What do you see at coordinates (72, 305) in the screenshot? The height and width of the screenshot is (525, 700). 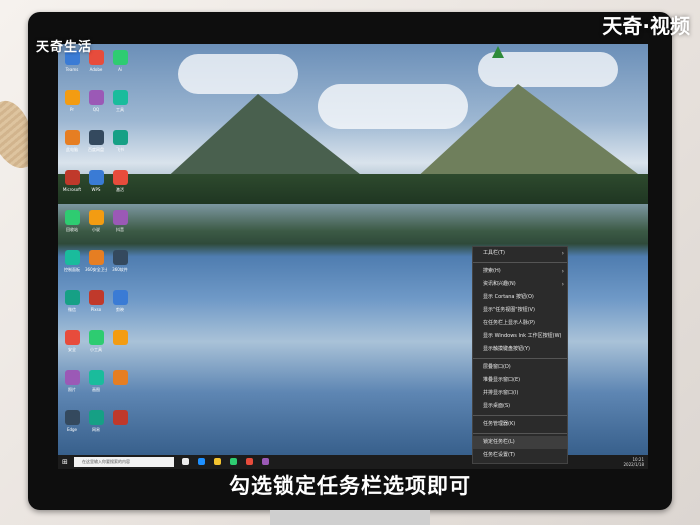 I see `desktop-icon: 微信` at bounding box center [72, 305].